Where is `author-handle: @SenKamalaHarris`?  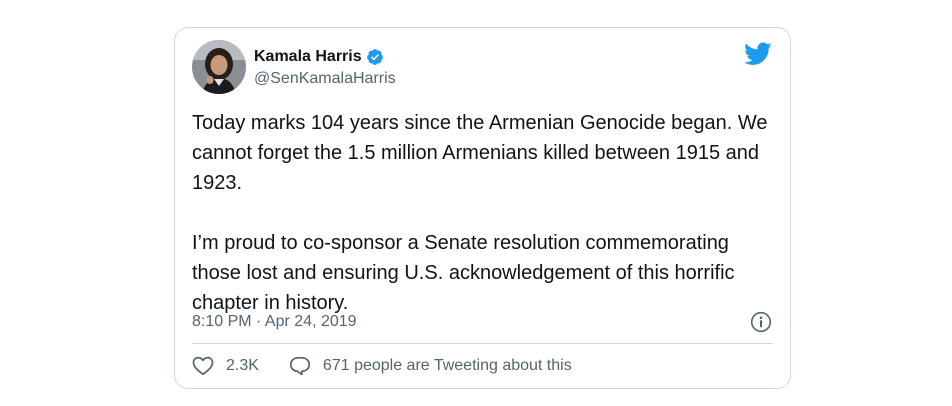
author-handle: @SenKamalaHarris is located at coordinates (325, 79).